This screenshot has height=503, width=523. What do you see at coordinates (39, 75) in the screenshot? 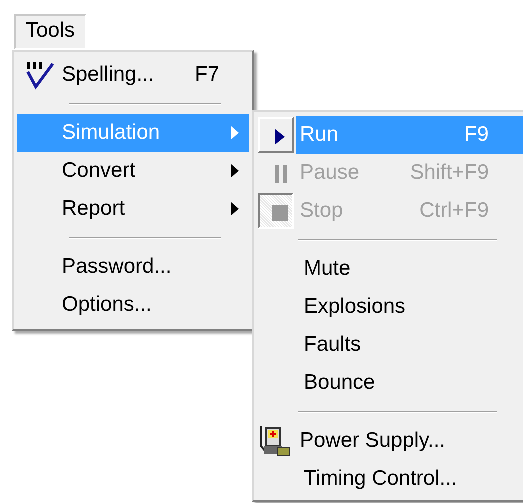
I see `spell-check-icon` at bounding box center [39, 75].